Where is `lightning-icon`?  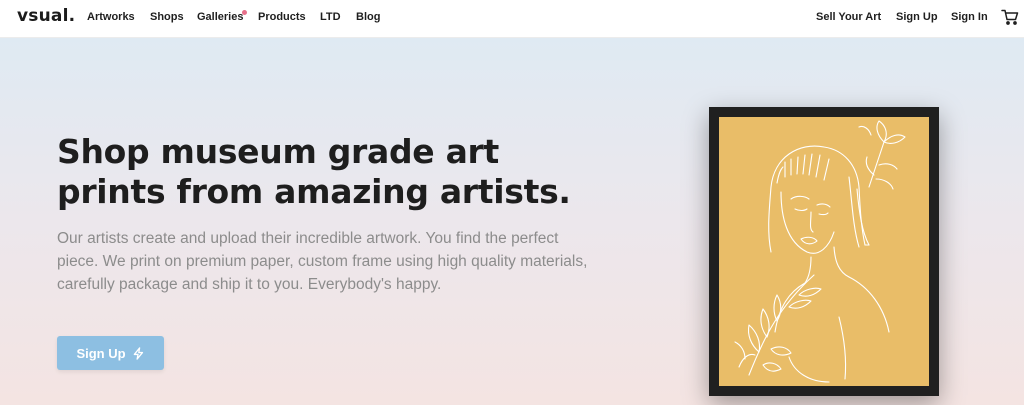 lightning-icon is located at coordinates (138, 353).